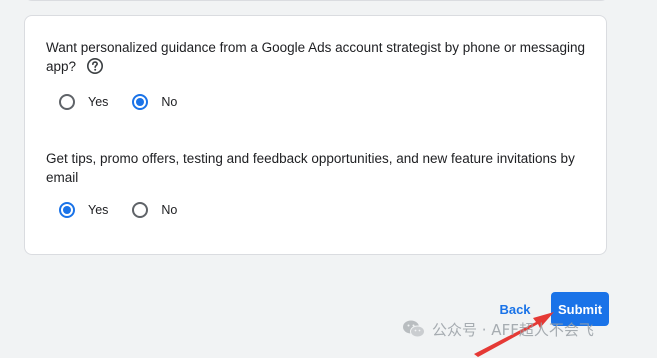 This screenshot has height=358, width=657. I want to click on radio-button-email-yes, so click(67, 210).